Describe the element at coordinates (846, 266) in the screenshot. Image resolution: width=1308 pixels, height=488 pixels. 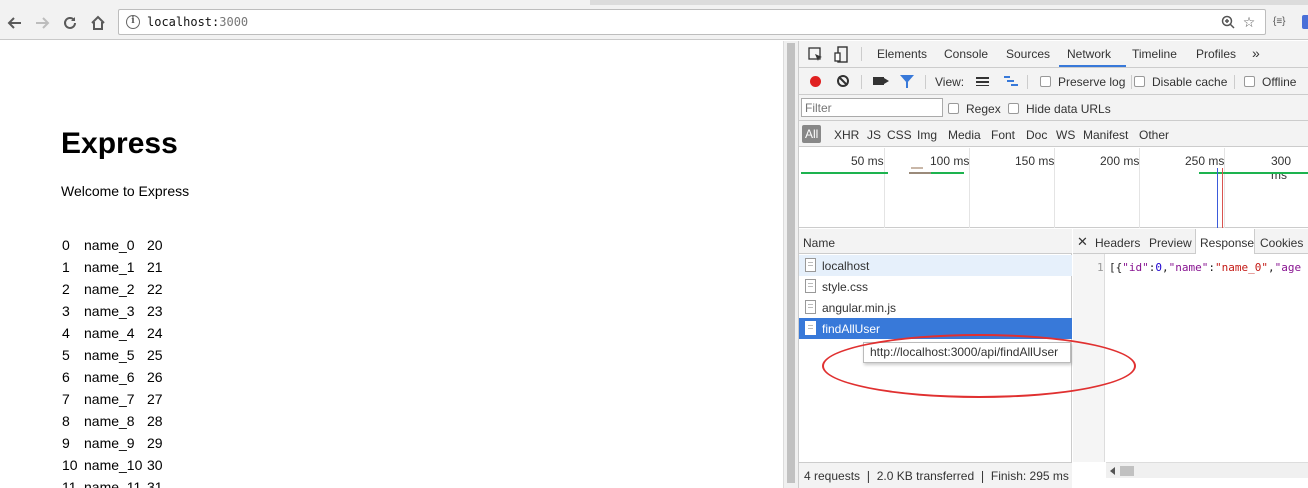
I see `request-name: localhost` at that location.